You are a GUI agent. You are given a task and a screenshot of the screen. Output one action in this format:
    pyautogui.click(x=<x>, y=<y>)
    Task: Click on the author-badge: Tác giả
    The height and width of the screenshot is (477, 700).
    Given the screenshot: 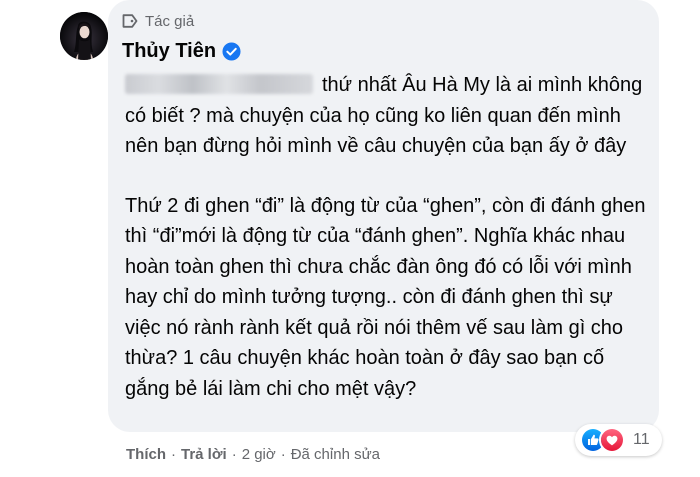 What is the action you would take?
    pyautogui.click(x=157, y=21)
    